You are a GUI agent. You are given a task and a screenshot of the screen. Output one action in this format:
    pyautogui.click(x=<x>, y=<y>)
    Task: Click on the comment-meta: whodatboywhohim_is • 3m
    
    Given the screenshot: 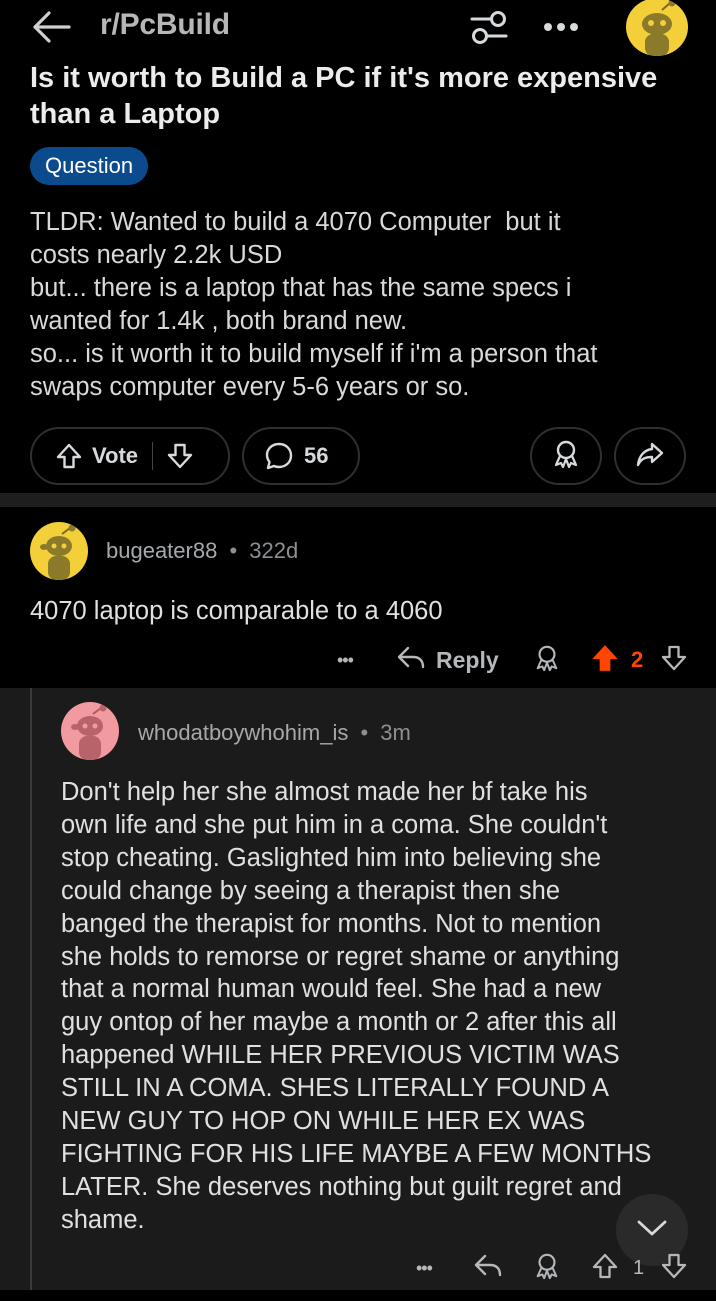 What is the action you would take?
    pyautogui.click(x=274, y=733)
    